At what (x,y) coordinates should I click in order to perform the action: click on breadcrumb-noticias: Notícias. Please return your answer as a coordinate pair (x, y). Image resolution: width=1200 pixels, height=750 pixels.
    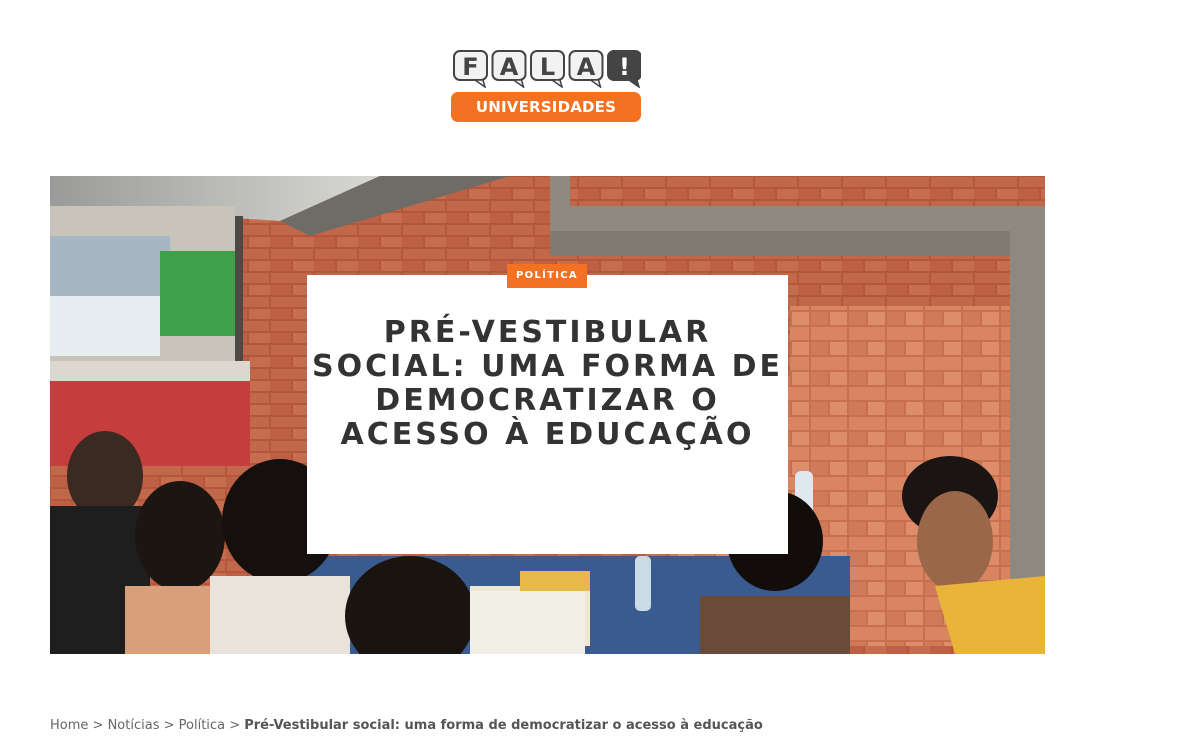
    Looking at the image, I should click on (134, 725).